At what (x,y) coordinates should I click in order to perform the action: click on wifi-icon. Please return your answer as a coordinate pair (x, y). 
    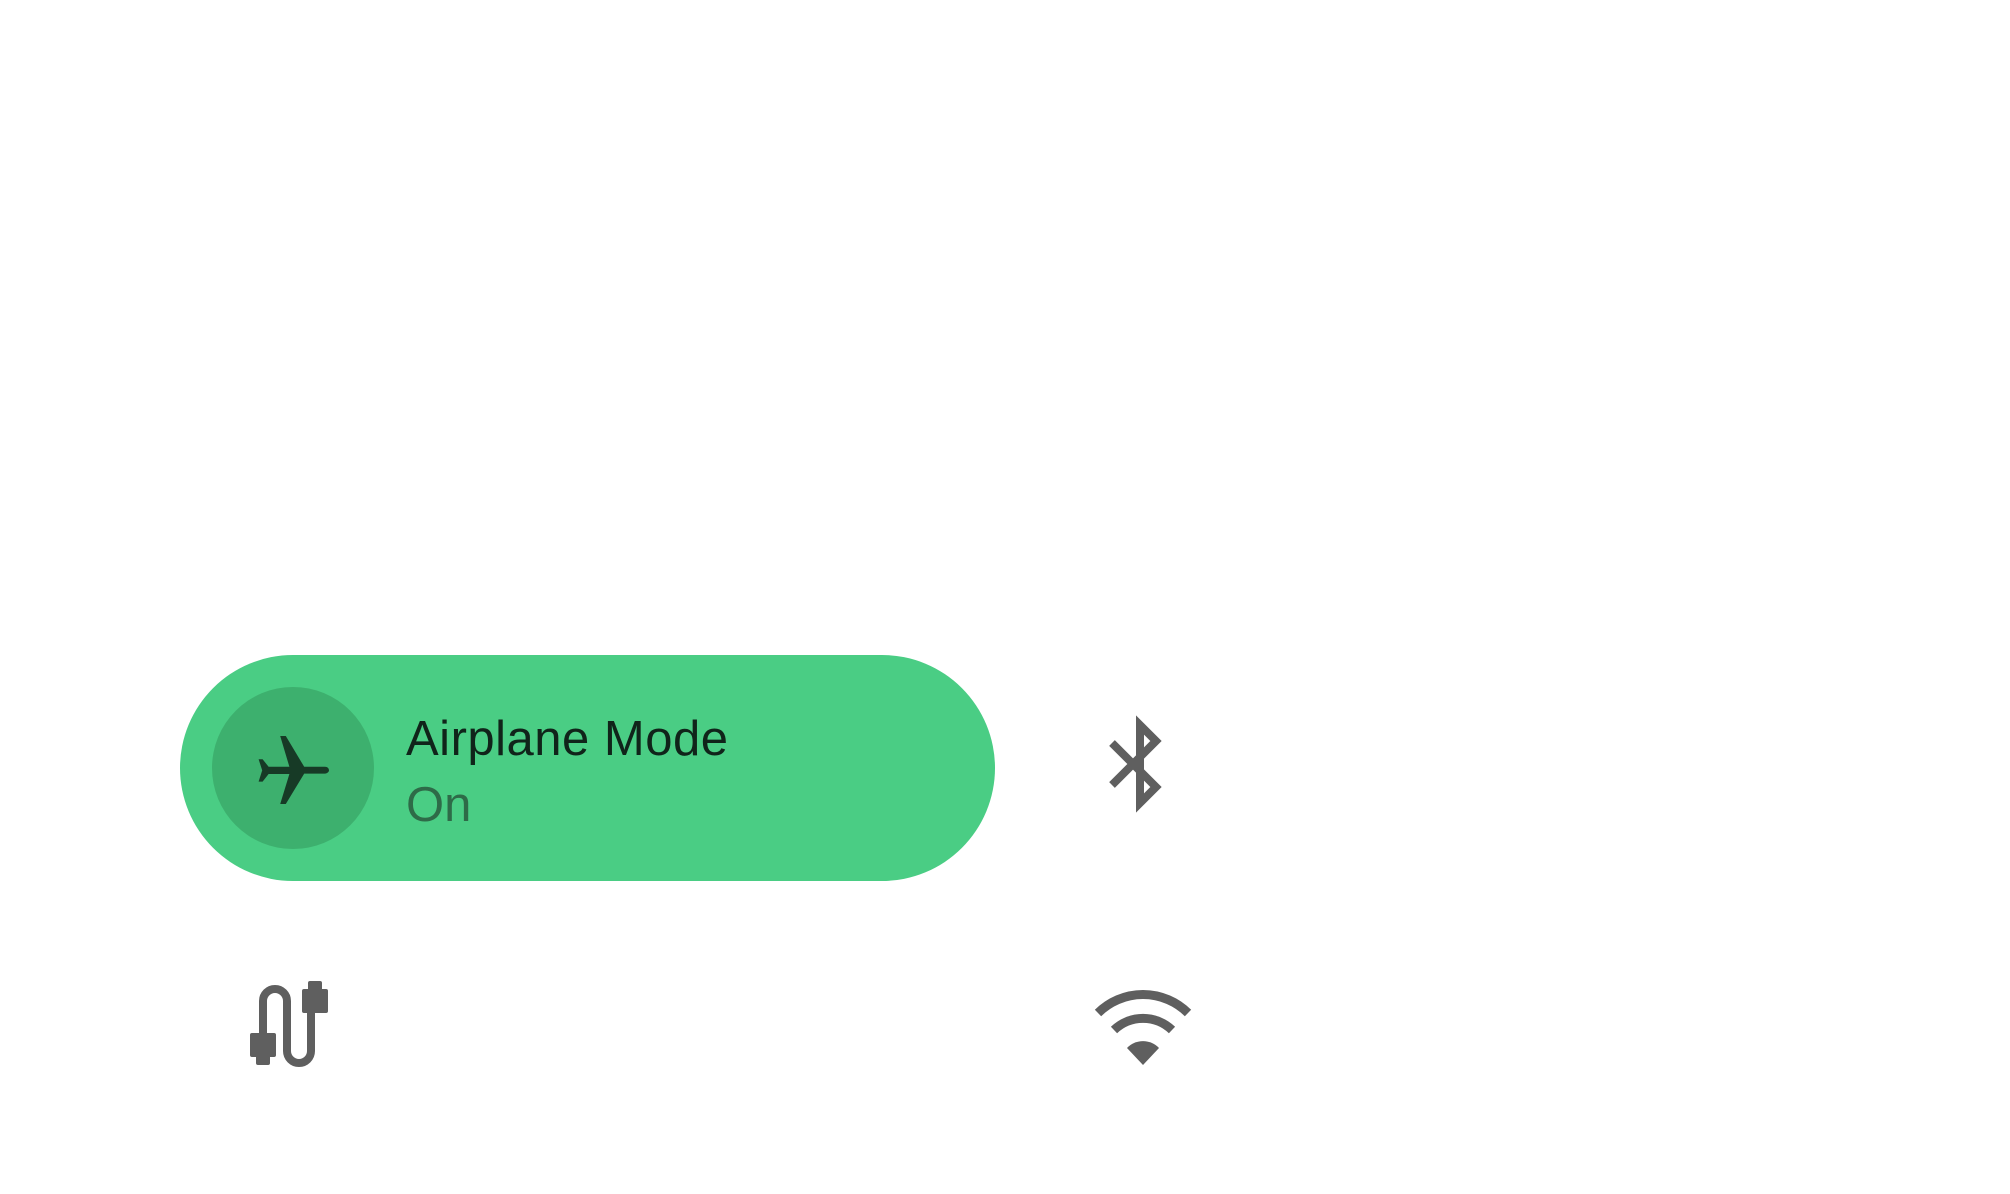
    Looking at the image, I should click on (1143, 1027).